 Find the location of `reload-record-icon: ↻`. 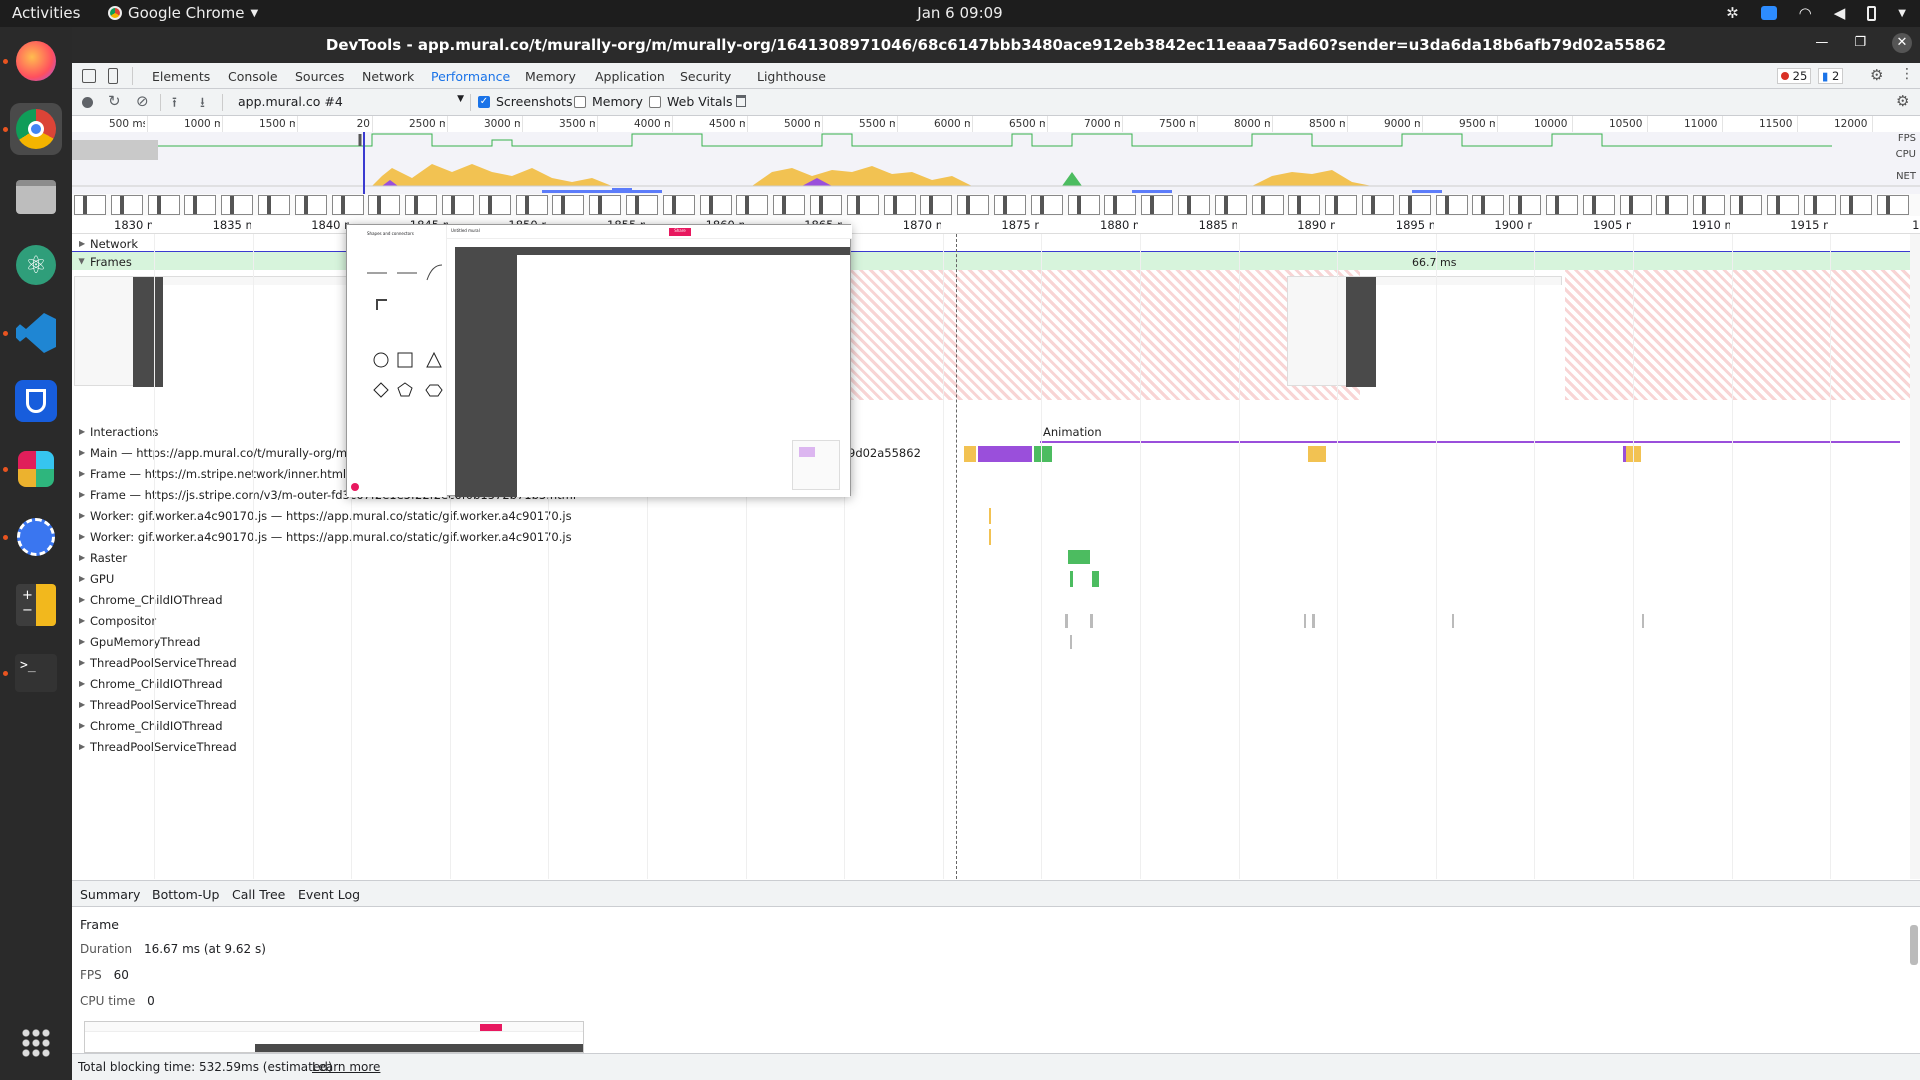

reload-record-icon: ↻ is located at coordinates (114, 101).